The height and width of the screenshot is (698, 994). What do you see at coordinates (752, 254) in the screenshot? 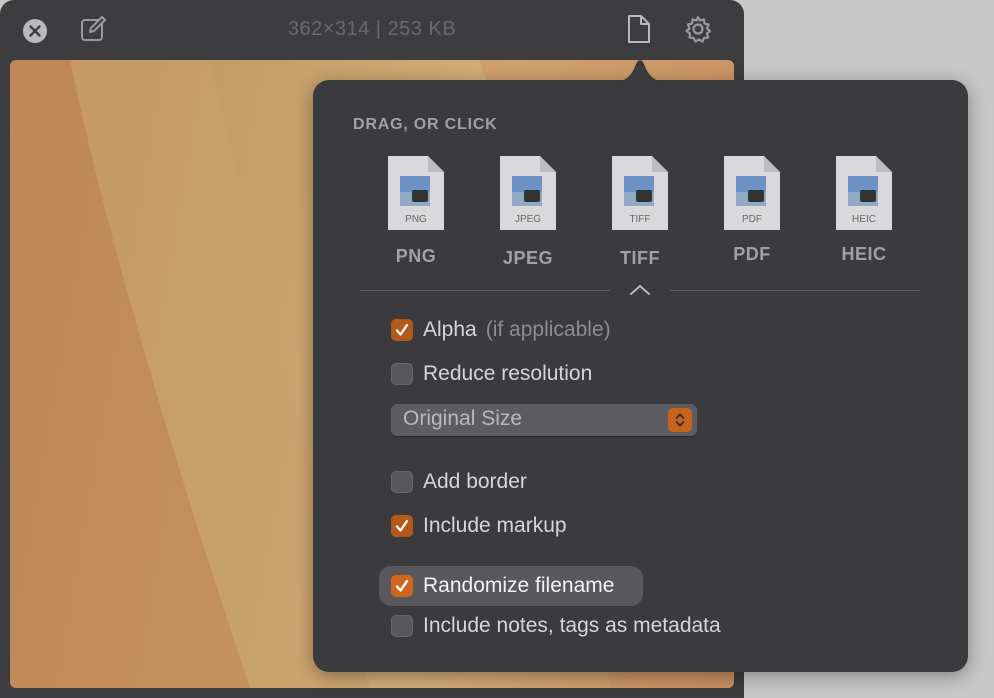
I see `format-label: PDF` at bounding box center [752, 254].